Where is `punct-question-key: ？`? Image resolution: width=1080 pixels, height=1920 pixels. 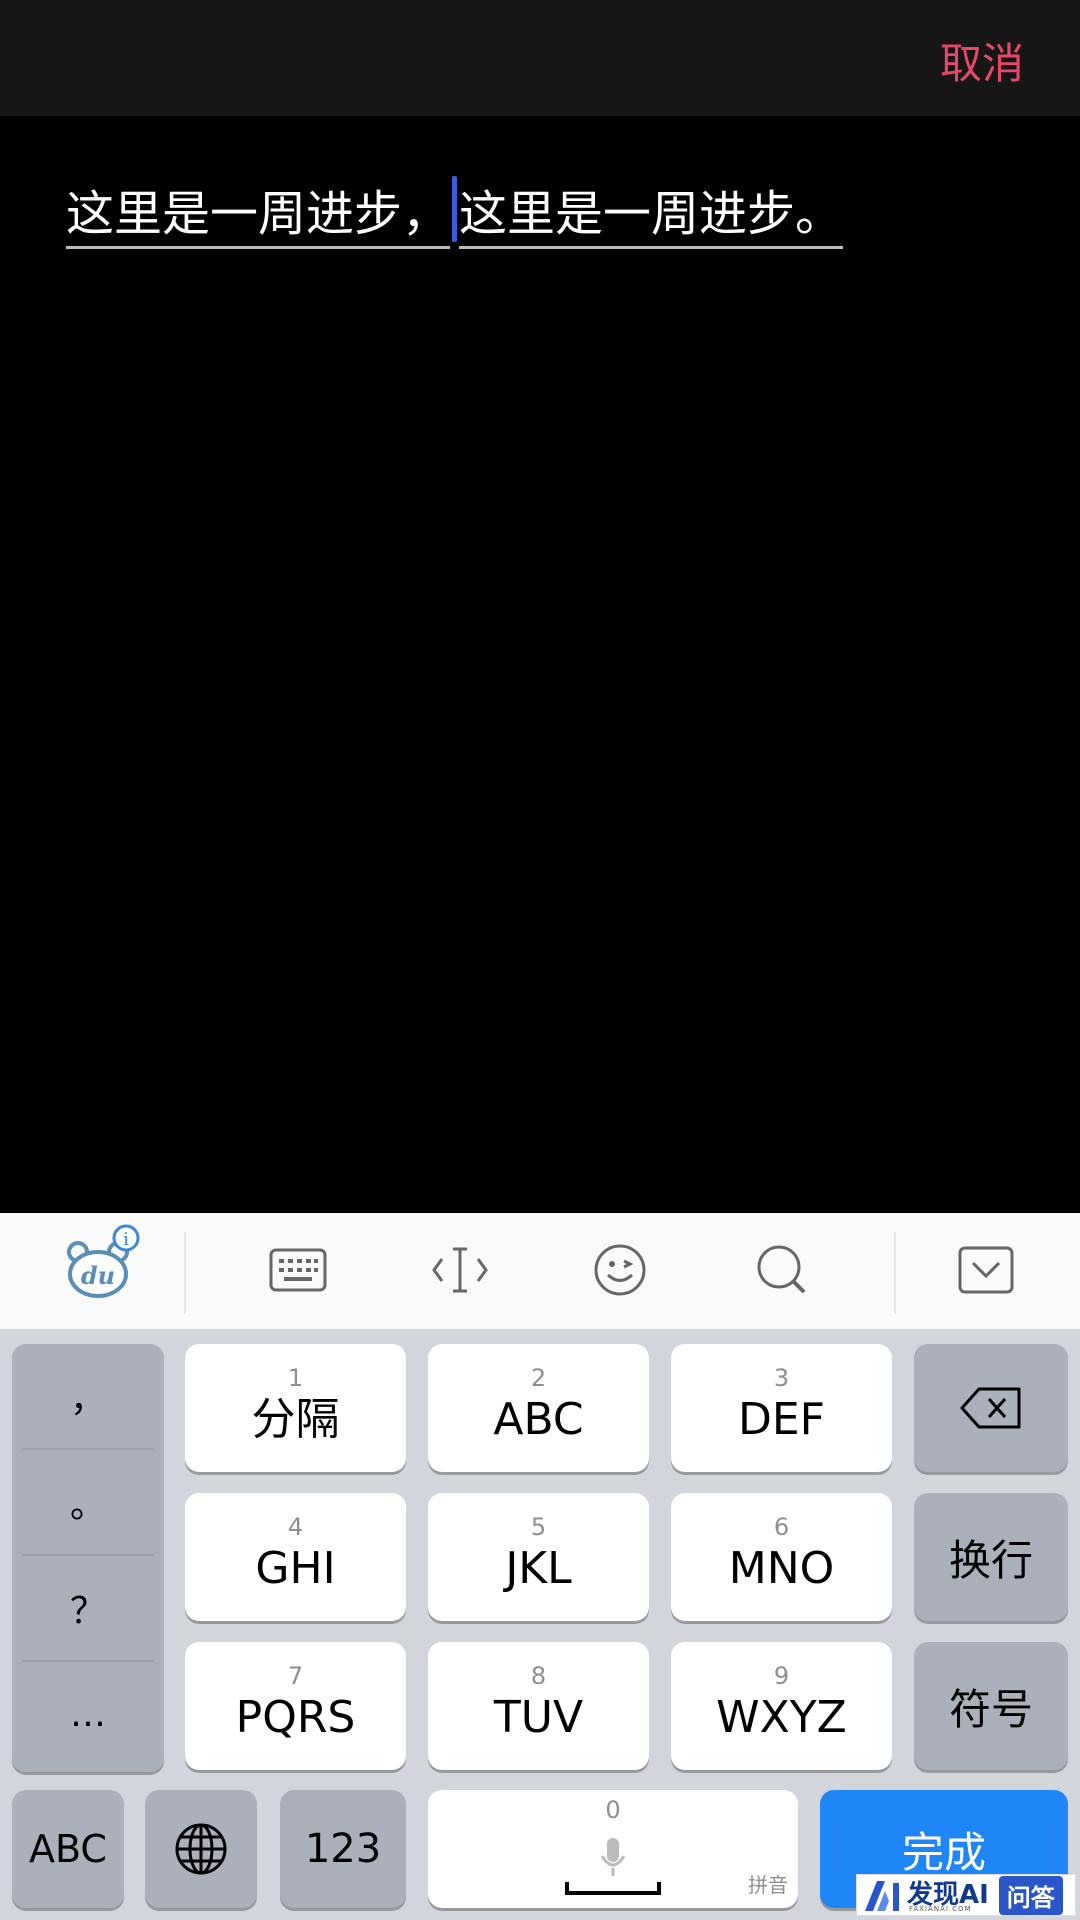
punct-question-key: ？ is located at coordinates (88, 1608).